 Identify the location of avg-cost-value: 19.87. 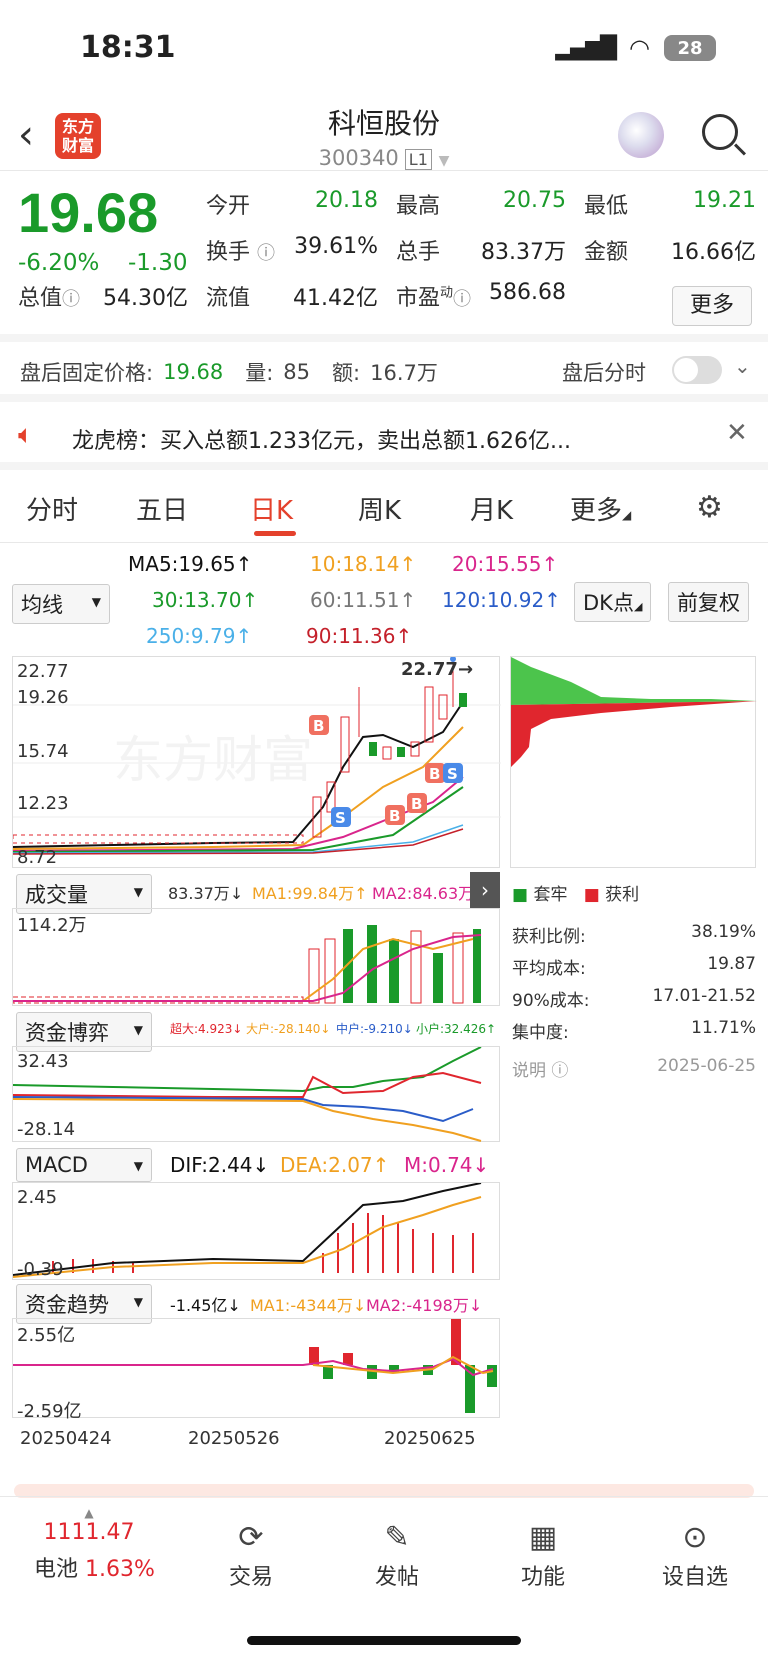
(731, 964).